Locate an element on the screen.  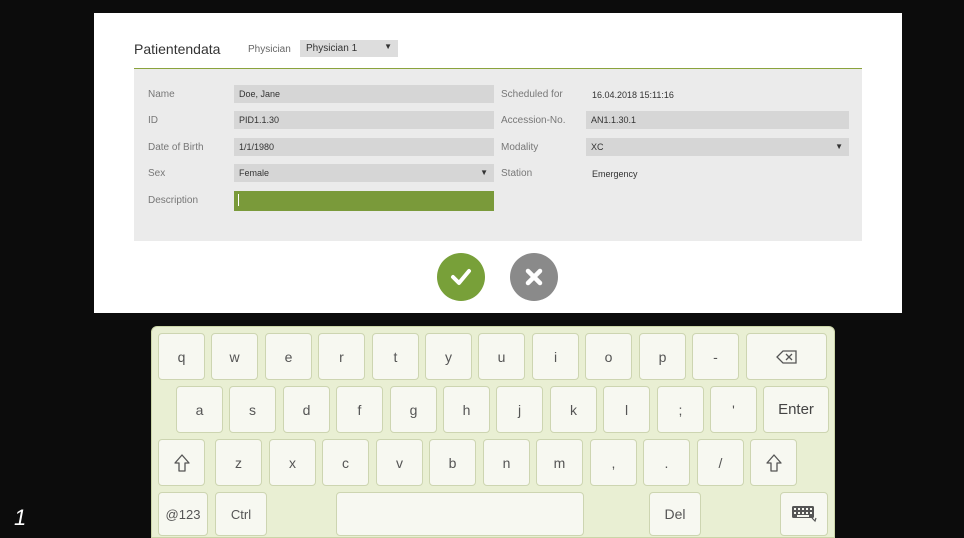
backspace-icon is located at coordinates (786, 356).